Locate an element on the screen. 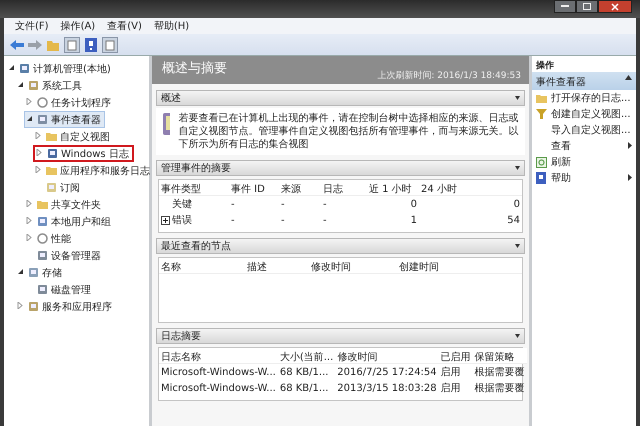 This screenshot has height=426, width=640. event-viewer-icon is located at coordinates (166, 125).